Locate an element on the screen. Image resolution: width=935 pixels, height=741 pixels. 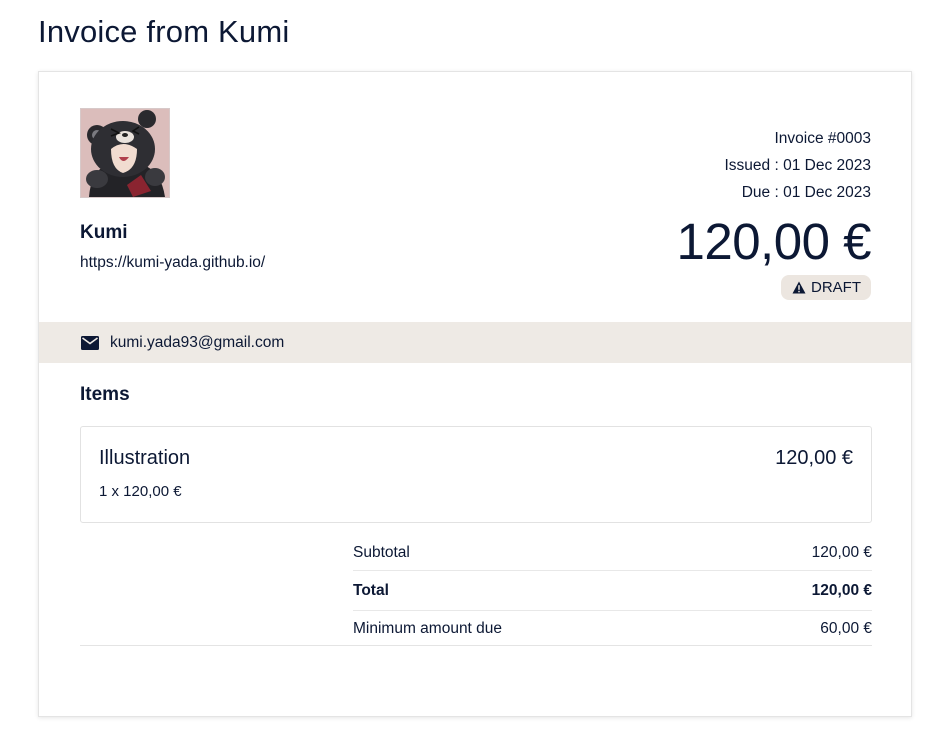
sender-name: Kumi is located at coordinates (104, 232).